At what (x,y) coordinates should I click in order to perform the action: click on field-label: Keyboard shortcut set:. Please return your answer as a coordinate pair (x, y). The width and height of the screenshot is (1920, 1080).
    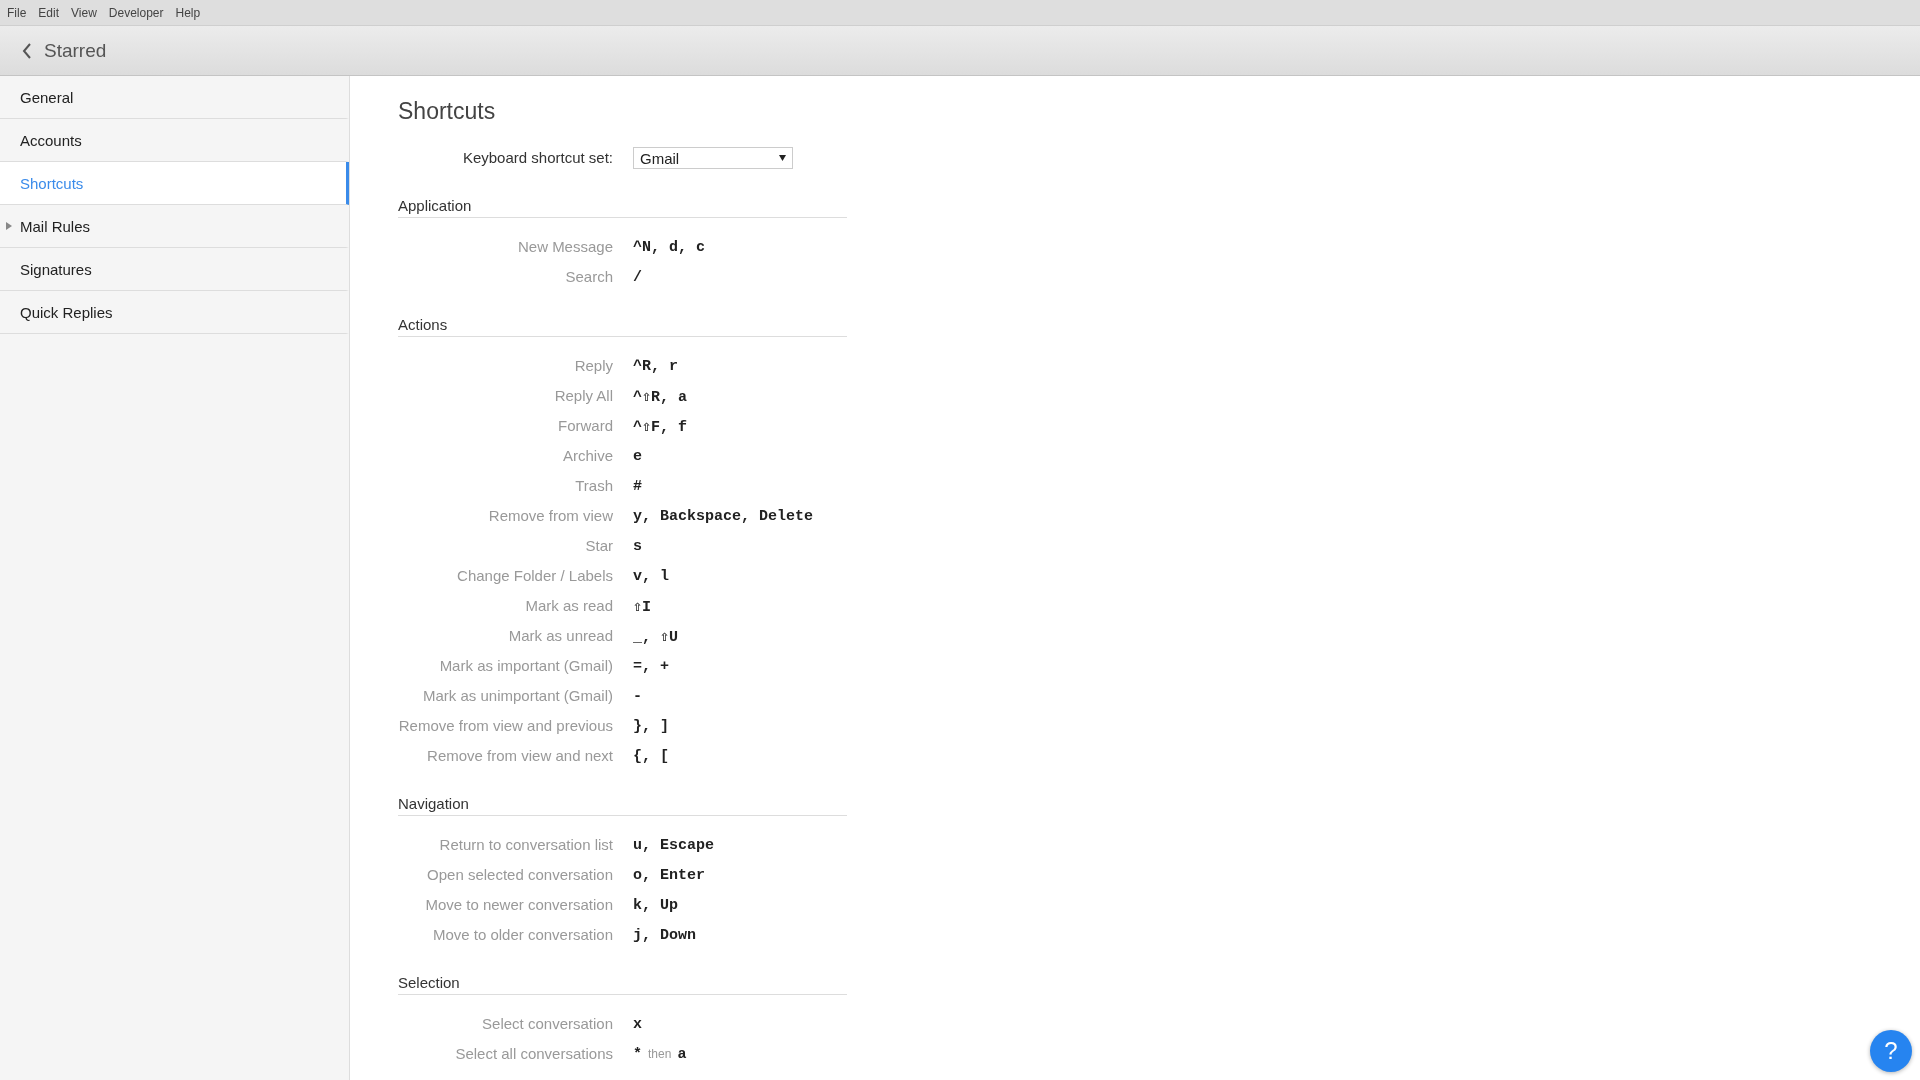
    Looking at the image, I should click on (537, 157).